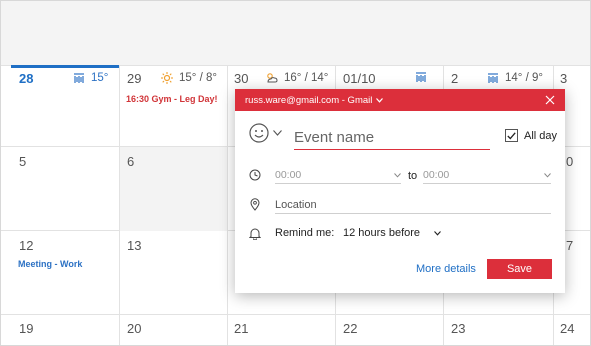 The height and width of the screenshot is (346, 591). What do you see at coordinates (569, 245) in the screenshot?
I see `day-number: 7` at bounding box center [569, 245].